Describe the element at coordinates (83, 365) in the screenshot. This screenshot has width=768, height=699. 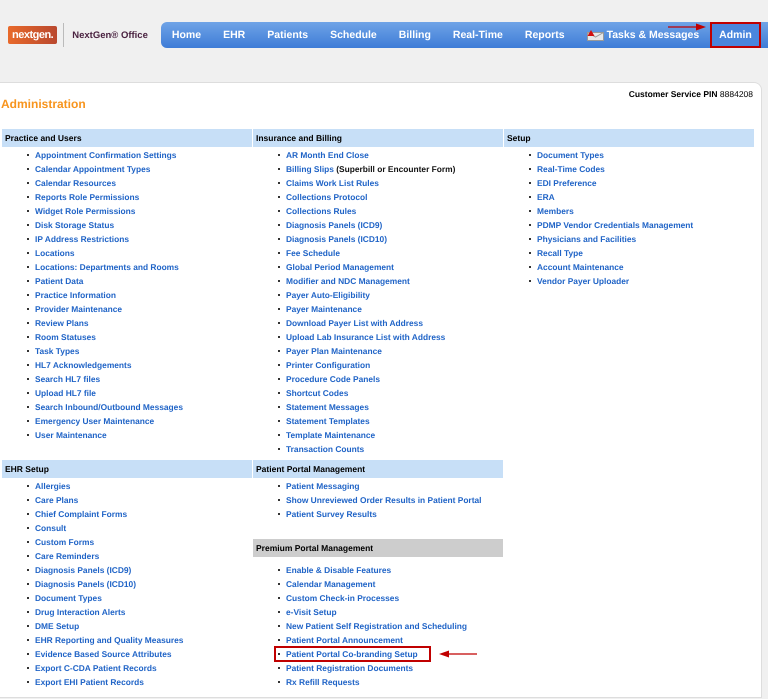
I see `admin-link: HL7 Acknowledgements` at that location.